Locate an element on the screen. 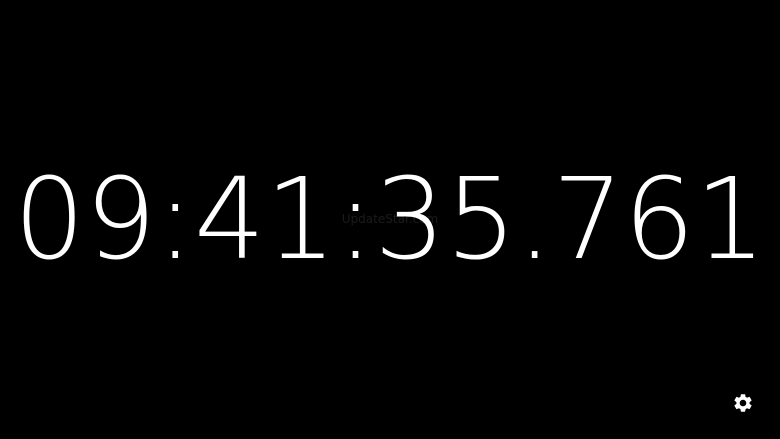  watermark-text: UpdateStar.com is located at coordinates (390, 219).